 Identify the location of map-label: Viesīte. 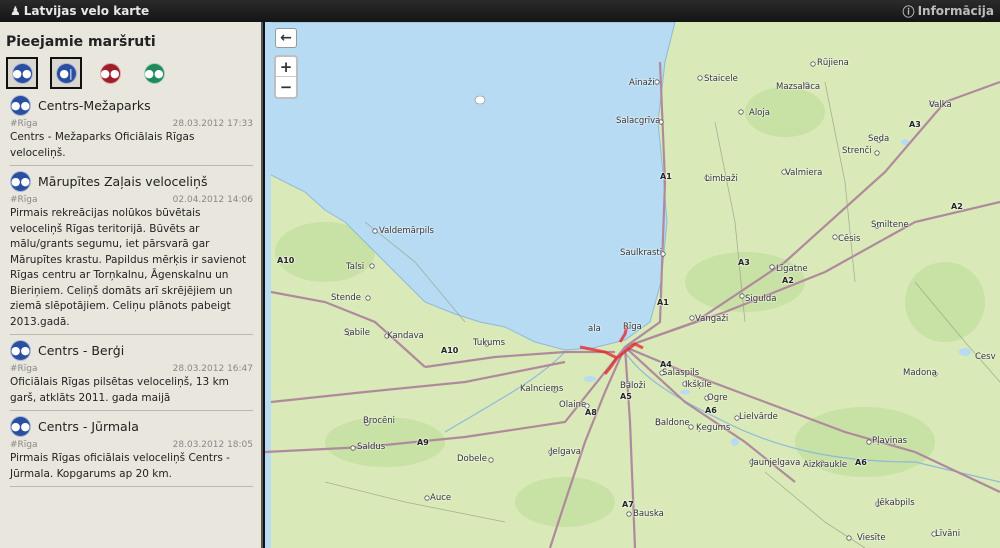
(871, 538).